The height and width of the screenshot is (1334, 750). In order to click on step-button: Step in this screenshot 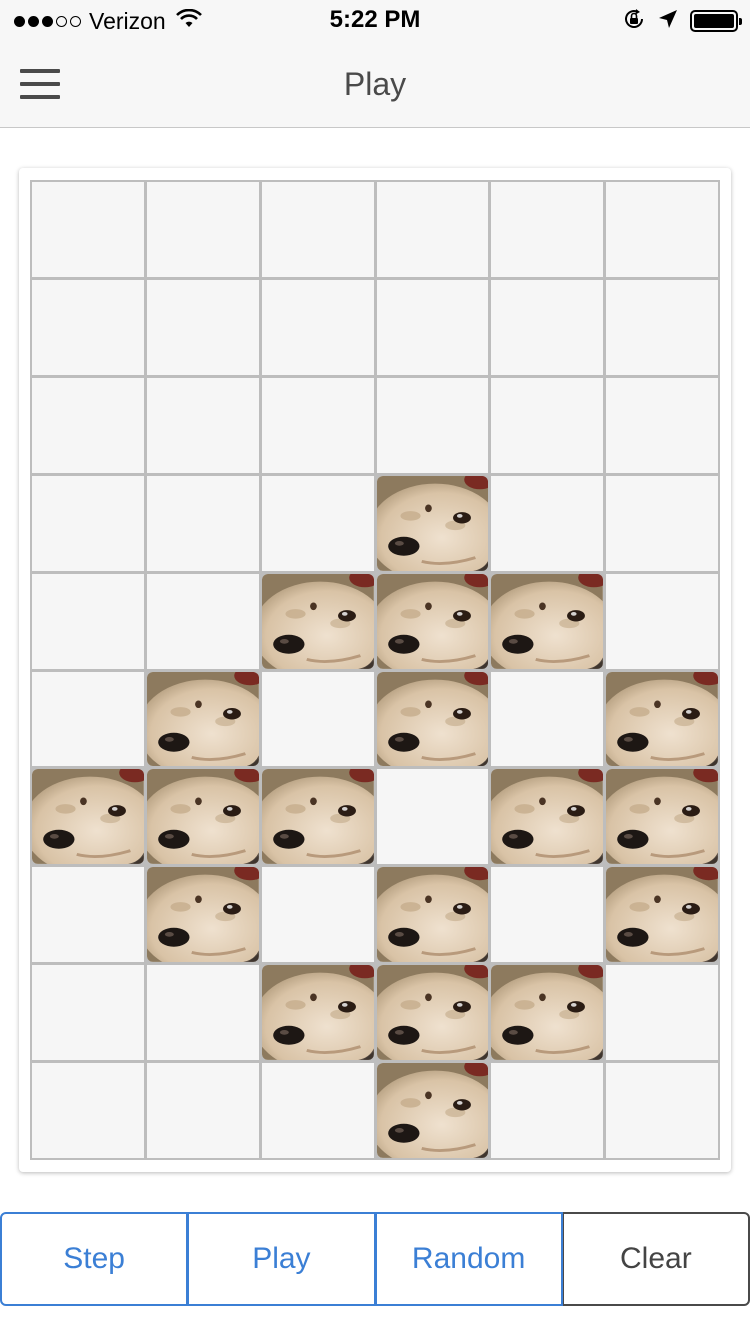, I will do `click(94, 1259)`.